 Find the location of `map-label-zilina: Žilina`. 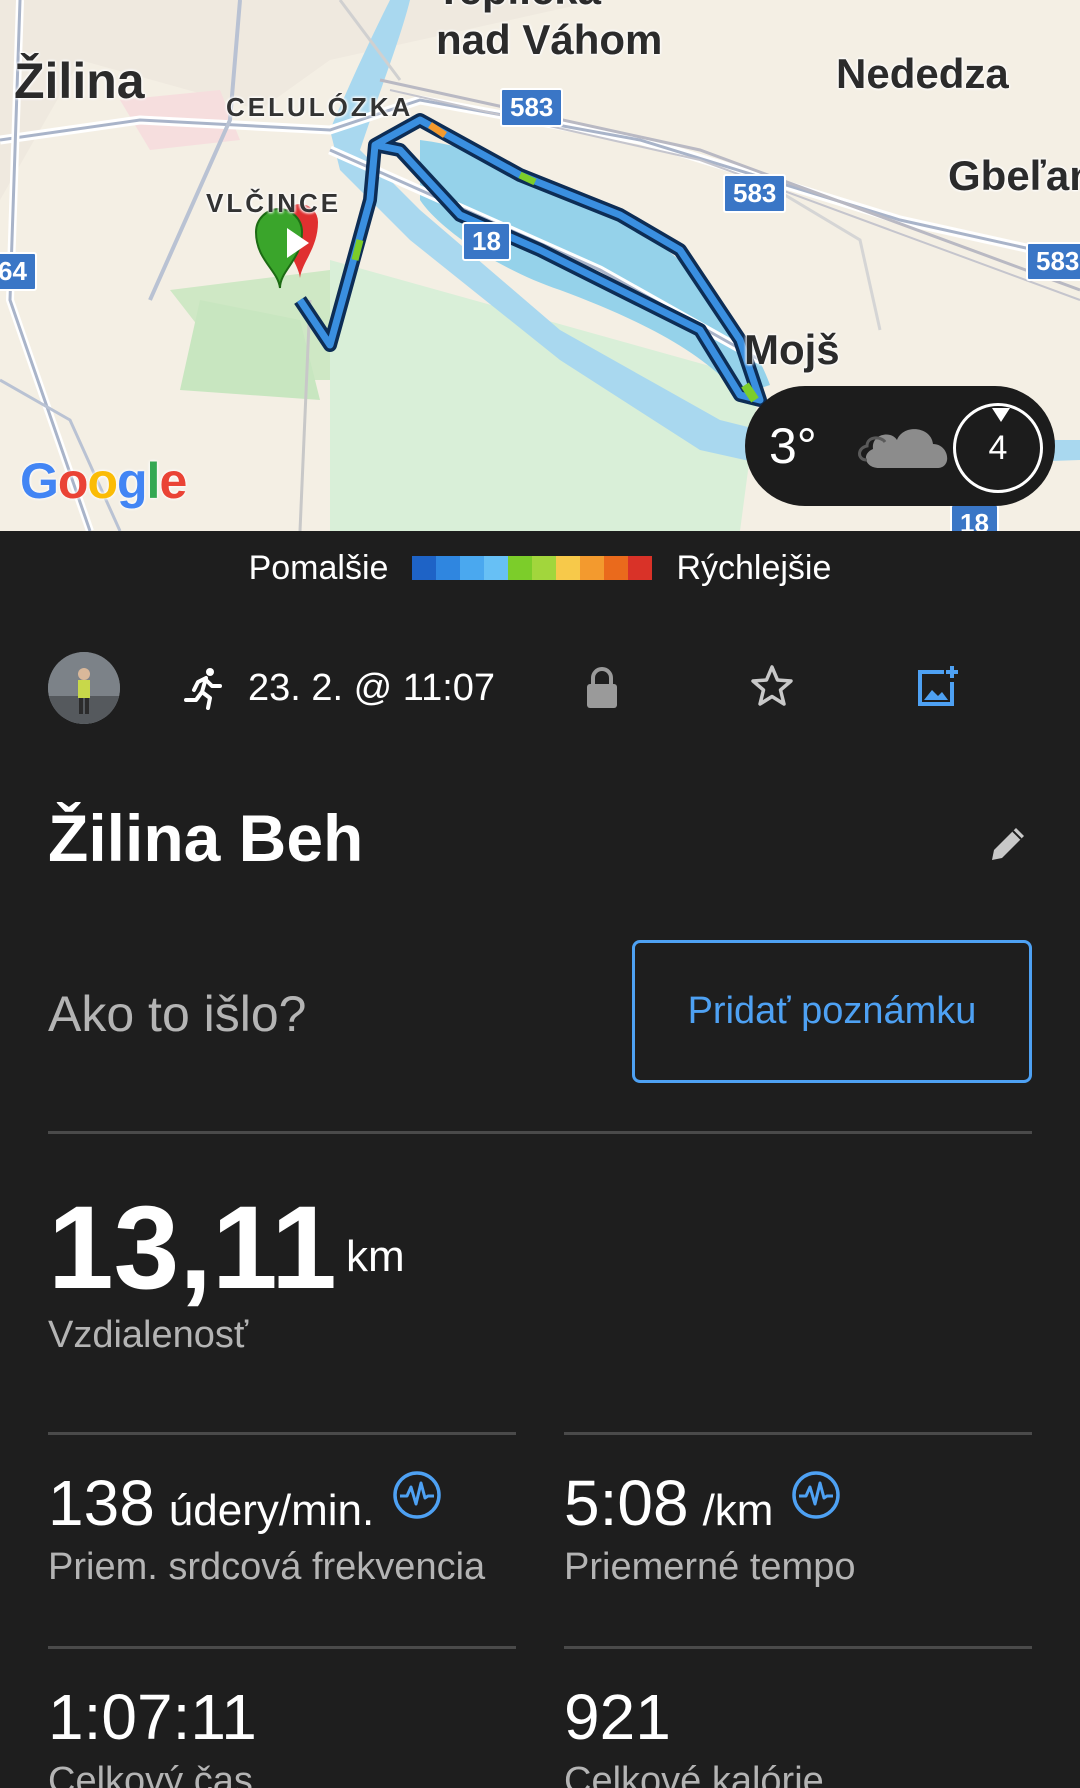

map-label-zilina: Žilina is located at coordinates (79, 81).